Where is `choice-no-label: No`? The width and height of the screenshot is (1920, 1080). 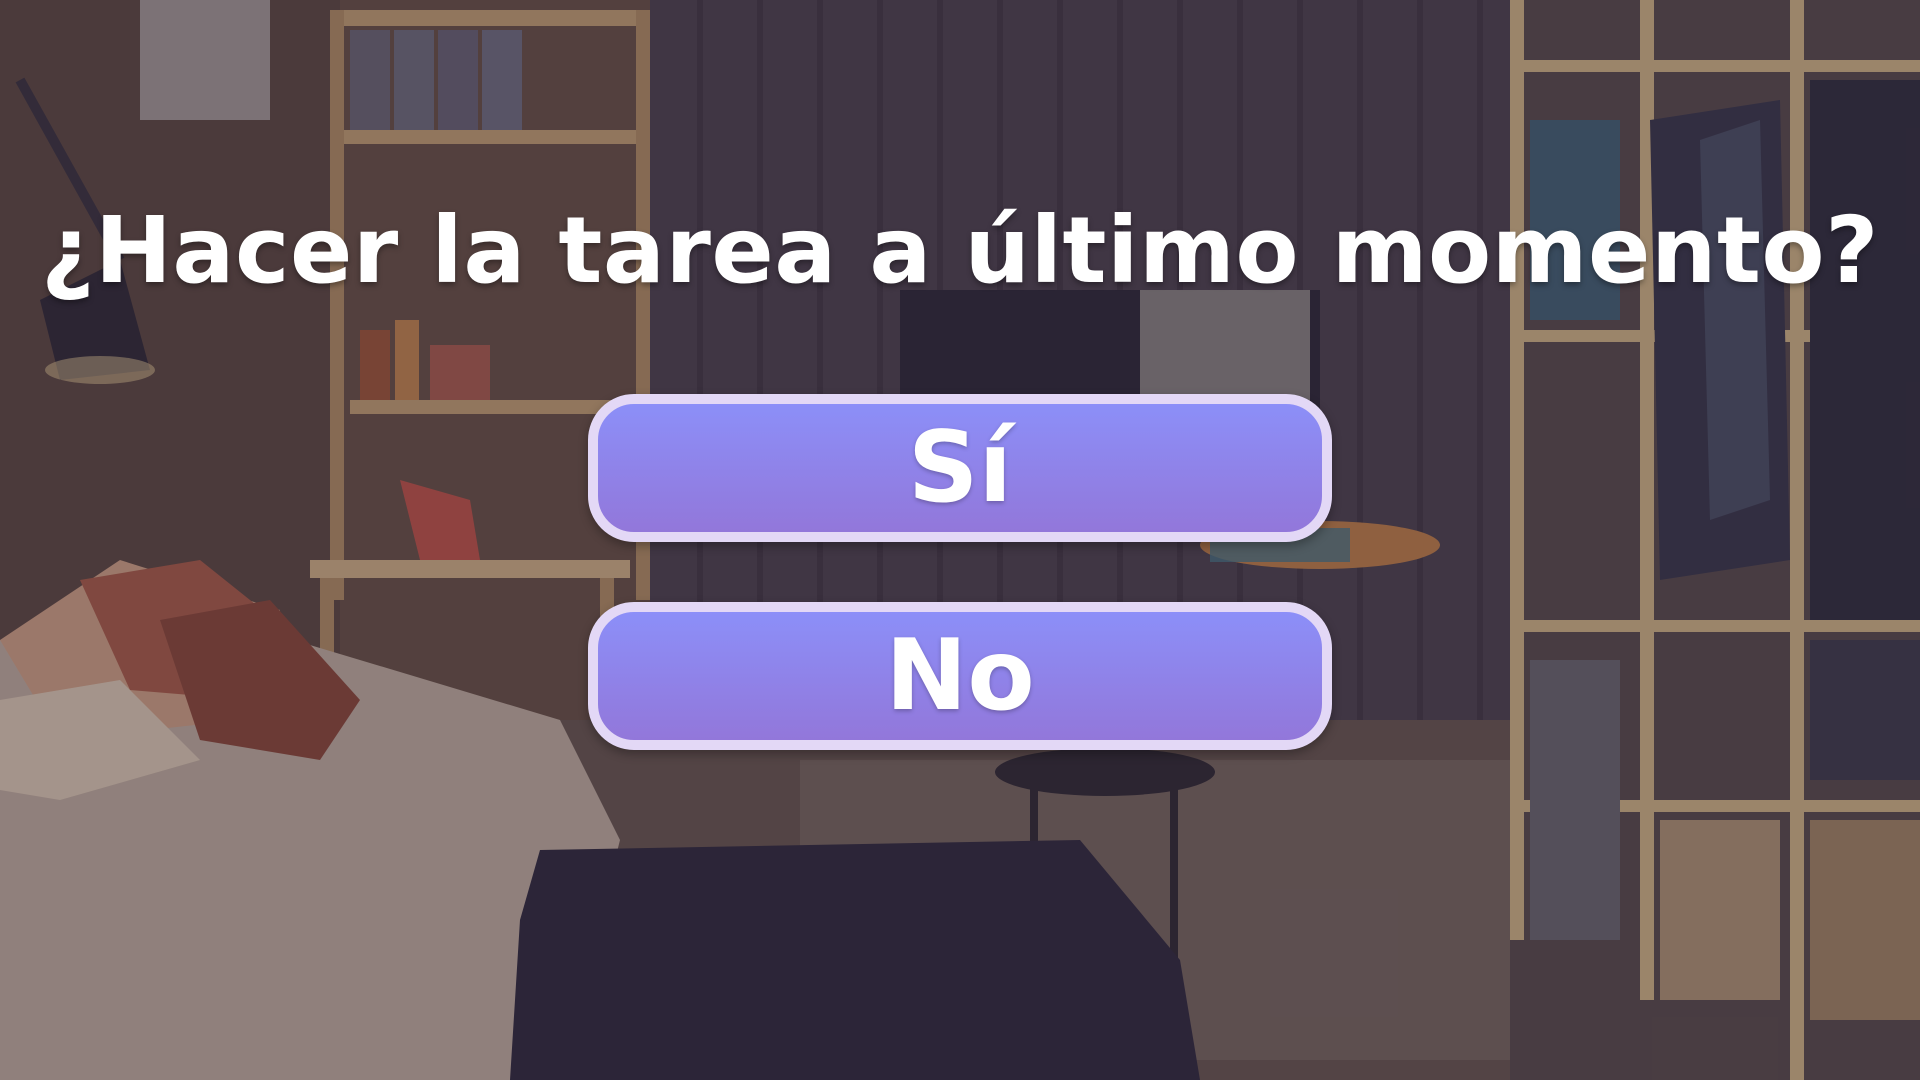 choice-no-label: No is located at coordinates (960, 676).